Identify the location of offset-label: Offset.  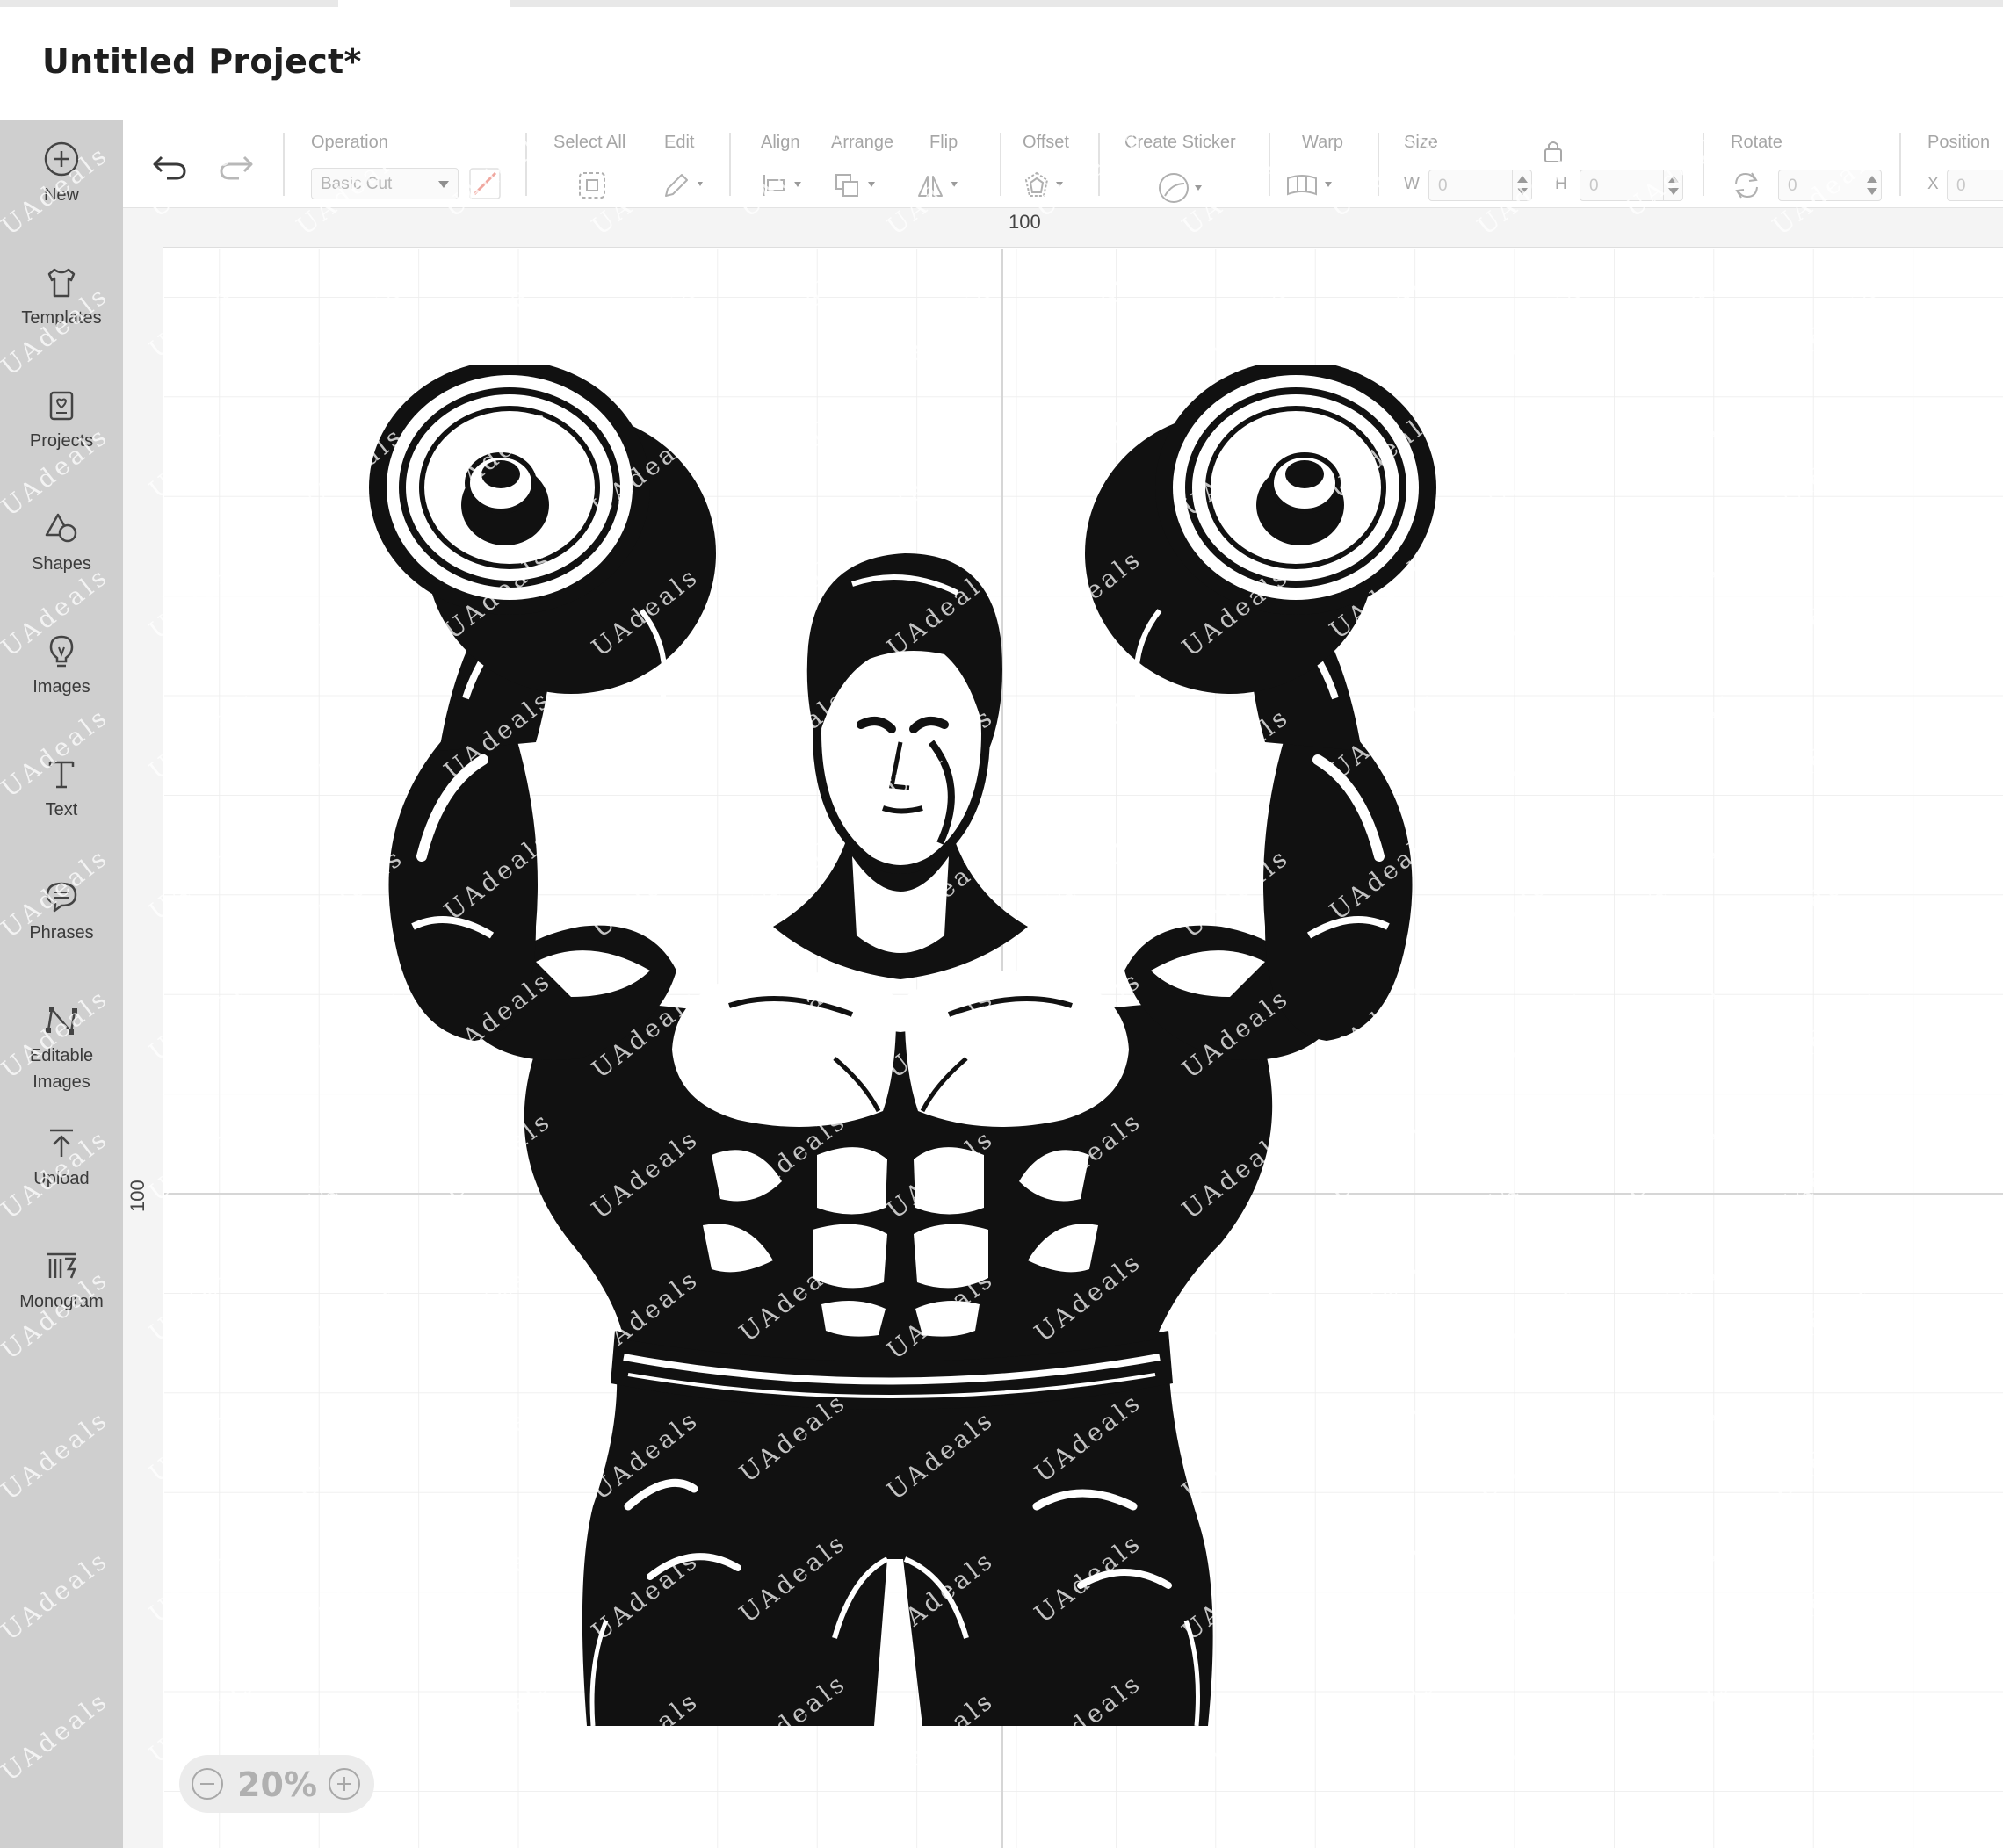
(1046, 142).